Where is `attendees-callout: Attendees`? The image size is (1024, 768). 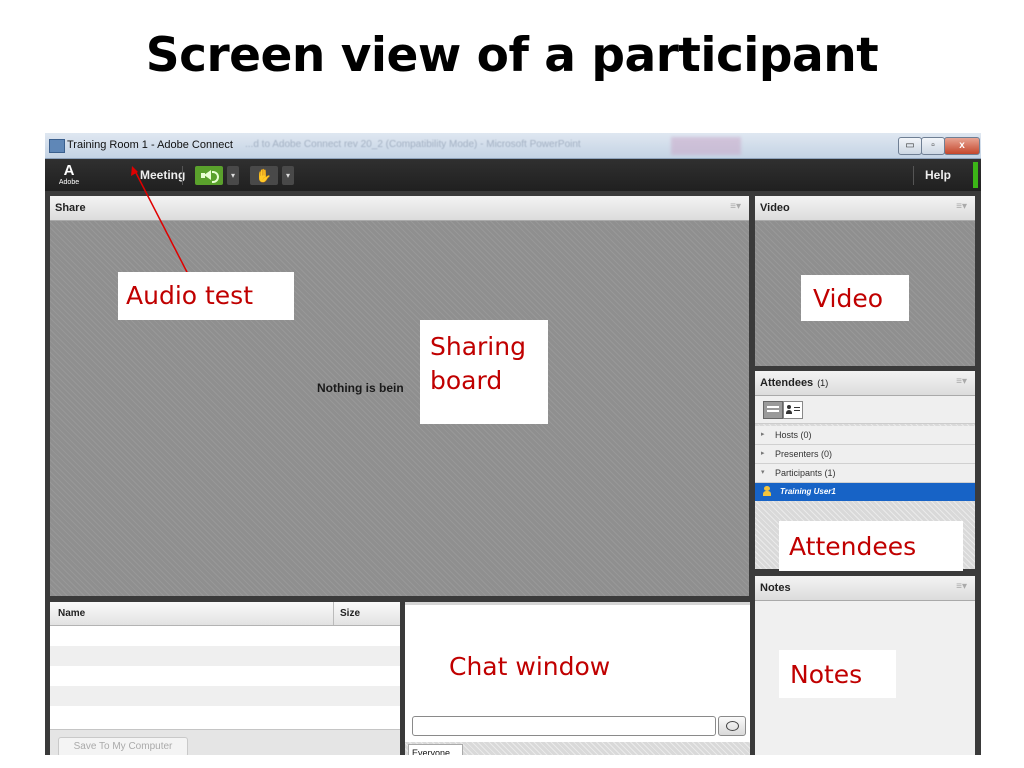
attendees-callout: Attendees is located at coordinates (871, 546).